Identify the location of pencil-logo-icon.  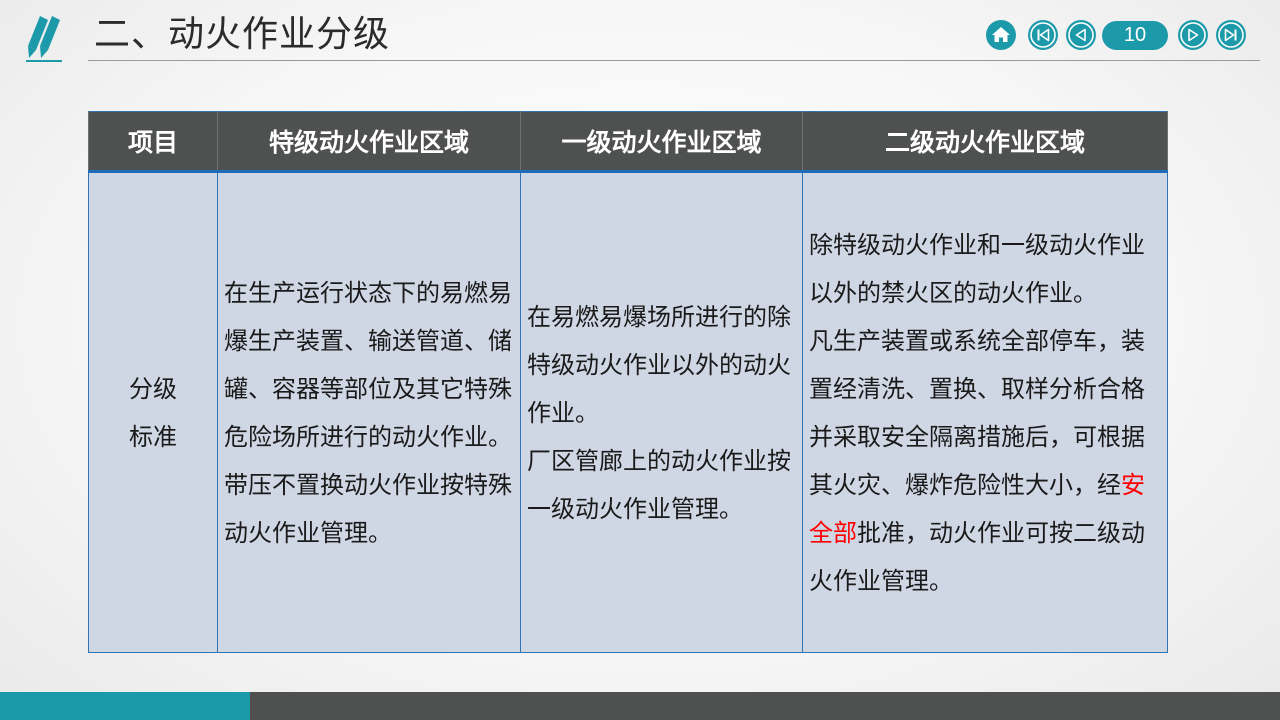
(46, 39).